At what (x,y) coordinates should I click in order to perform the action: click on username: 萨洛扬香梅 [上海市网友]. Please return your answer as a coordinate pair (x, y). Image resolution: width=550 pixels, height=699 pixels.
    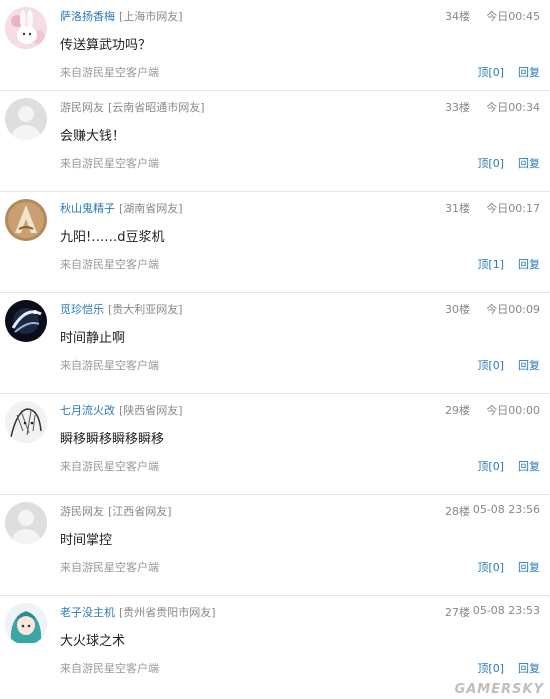
    Looking at the image, I should click on (121, 16).